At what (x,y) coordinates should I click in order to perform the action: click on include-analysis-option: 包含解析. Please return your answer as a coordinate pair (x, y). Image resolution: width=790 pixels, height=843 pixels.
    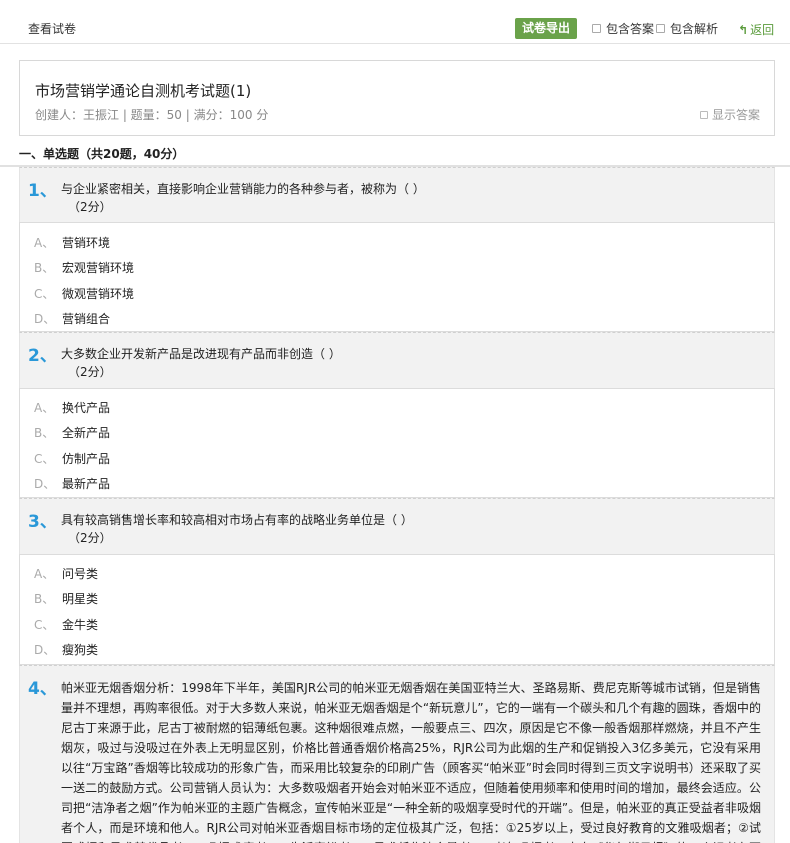
    Looking at the image, I should click on (687, 28).